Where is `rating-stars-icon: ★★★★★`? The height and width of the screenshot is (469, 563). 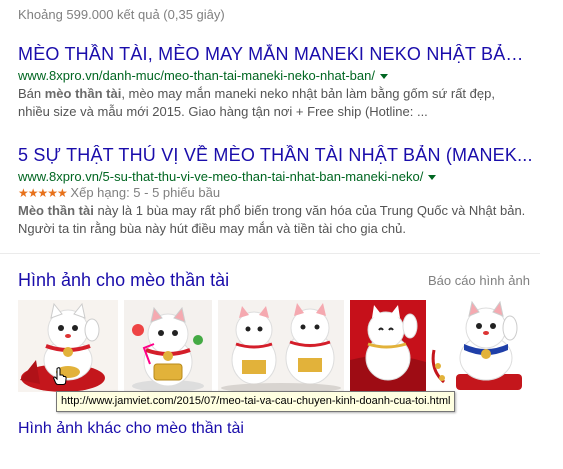 rating-stars-icon: ★★★★★ is located at coordinates (43, 193).